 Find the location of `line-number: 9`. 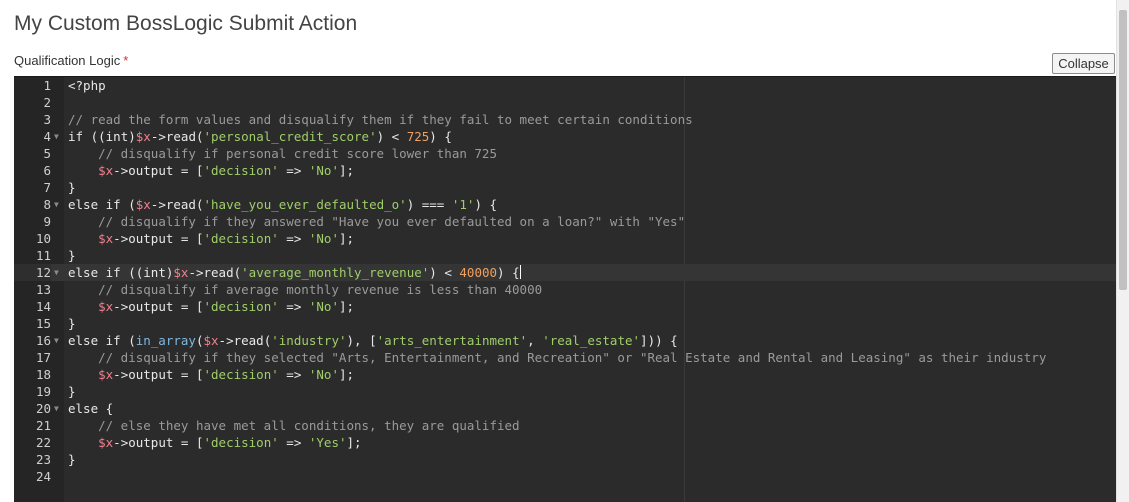

line-number: 9 is located at coordinates (47, 221).